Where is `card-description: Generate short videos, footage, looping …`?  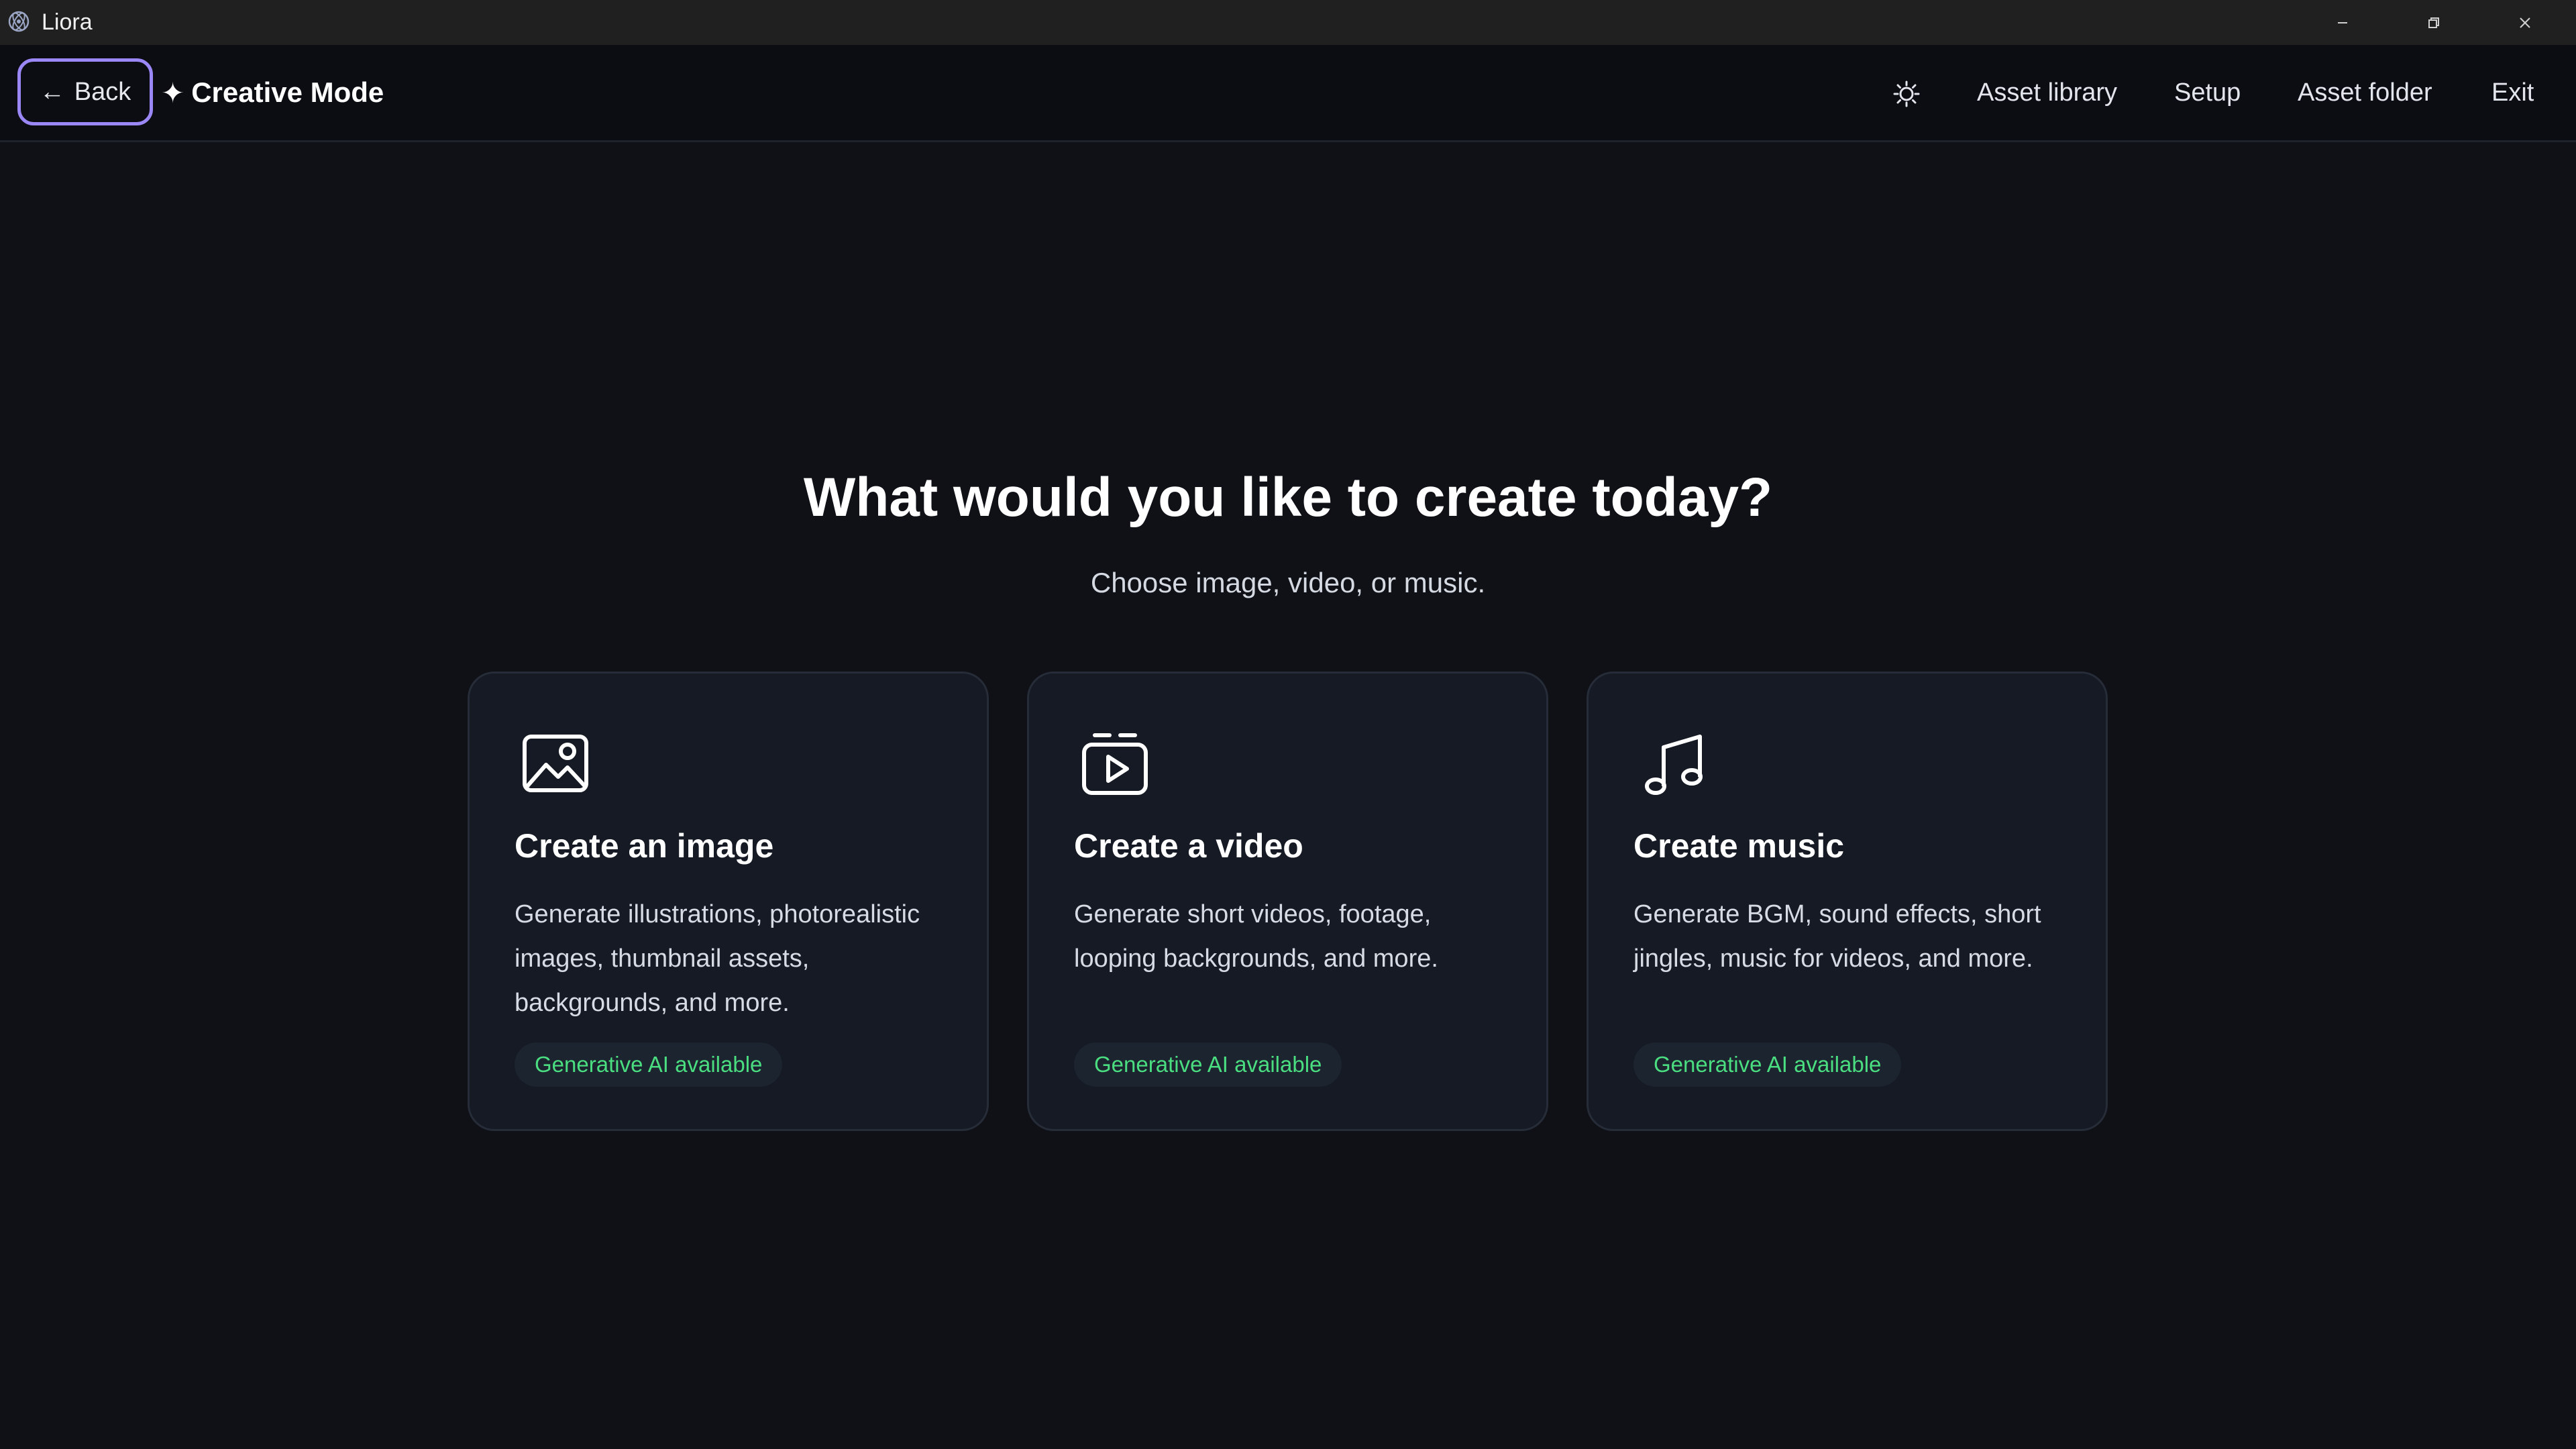
card-description: Generate short videos, footage, looping … is located at coordinates (1256, 936).